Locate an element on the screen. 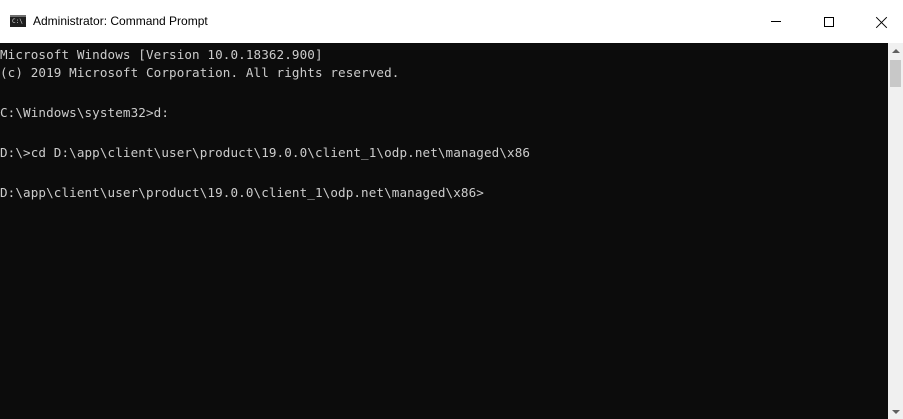 This screenshot has width=903, height=419. minimize-button is located at coordinates (776, 21).